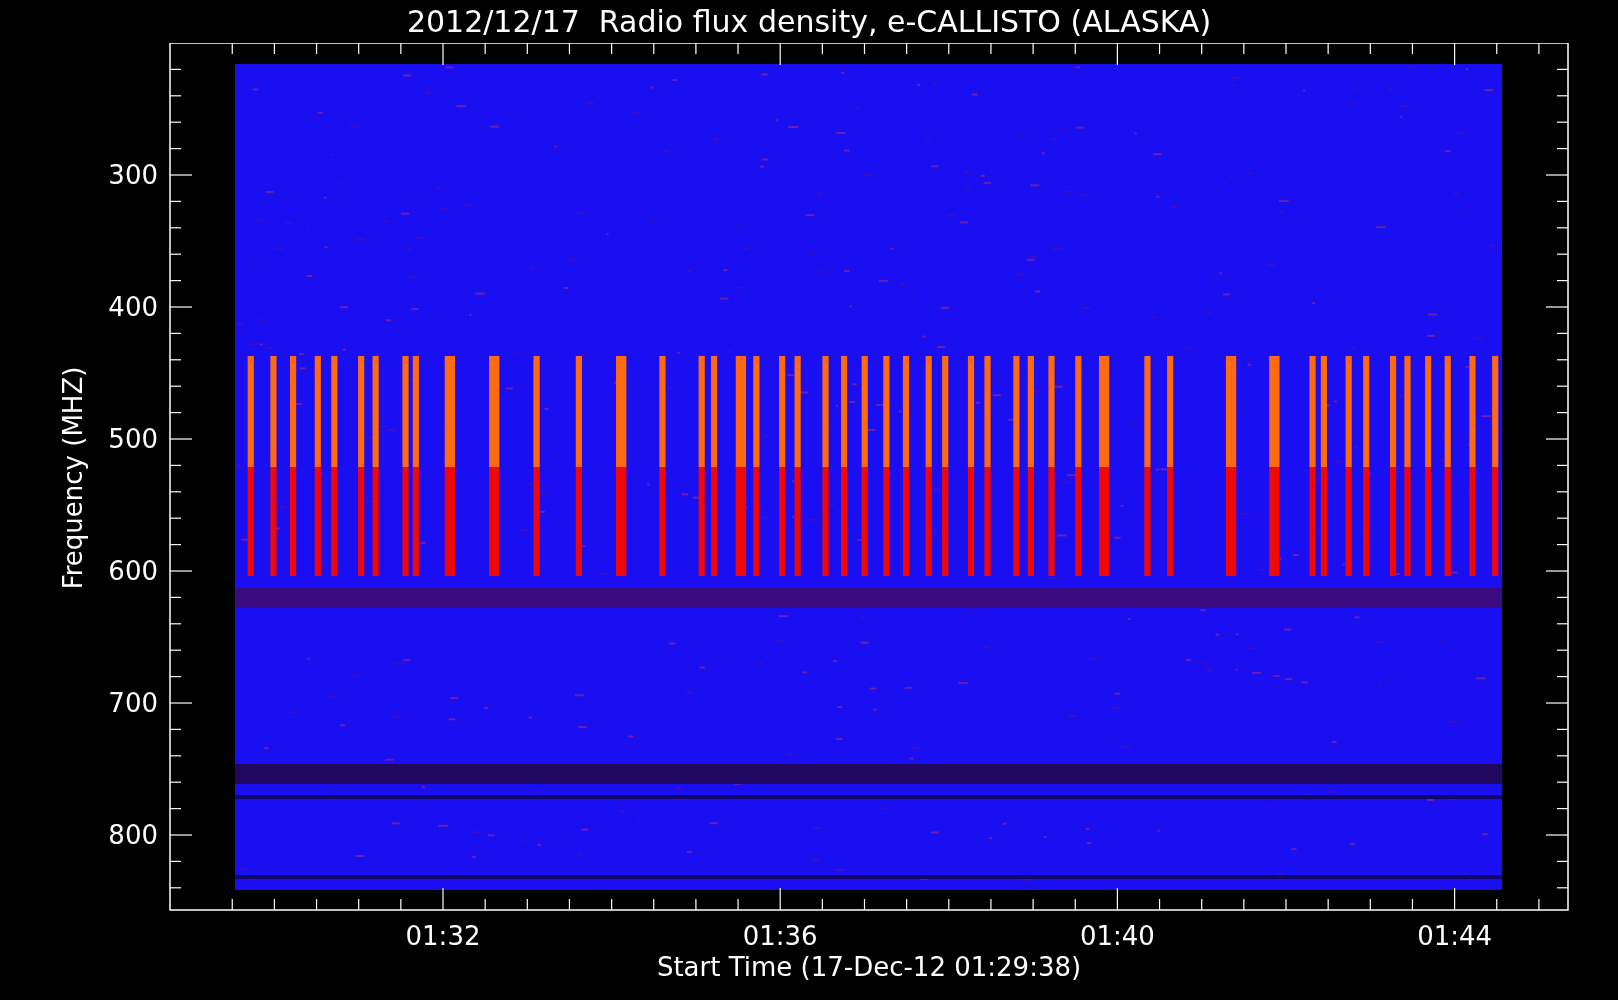 The width and height of the screenshot is (1618, 1000). I want to click on x-tick-label: 01:36, so click(780, 936).